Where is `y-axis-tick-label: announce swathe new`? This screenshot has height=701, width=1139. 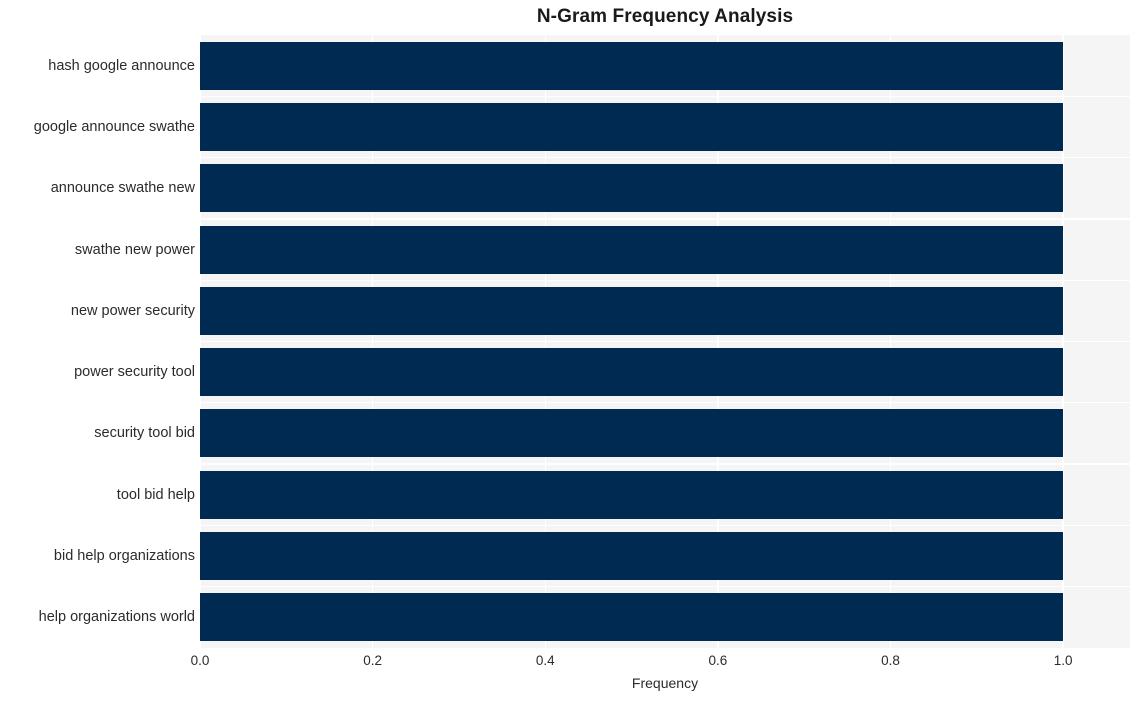 y-axis-tick-label: announce swathe new is located at coordinates (122, 188).